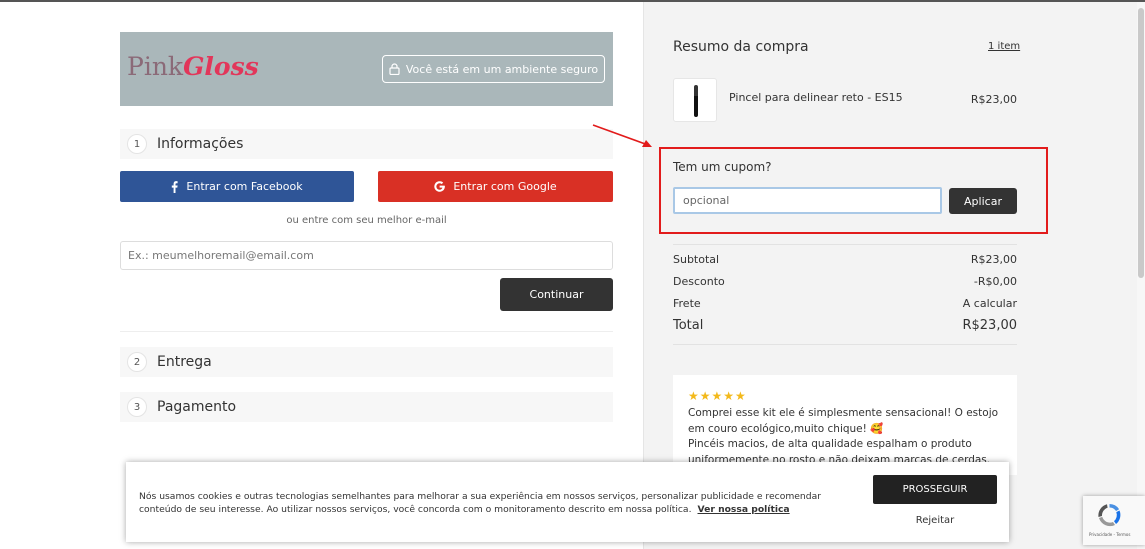 Image resolution: width=1145 pixels, height=549 pixels. I want to click on scrollbar-thumb, so click(1141, 143).